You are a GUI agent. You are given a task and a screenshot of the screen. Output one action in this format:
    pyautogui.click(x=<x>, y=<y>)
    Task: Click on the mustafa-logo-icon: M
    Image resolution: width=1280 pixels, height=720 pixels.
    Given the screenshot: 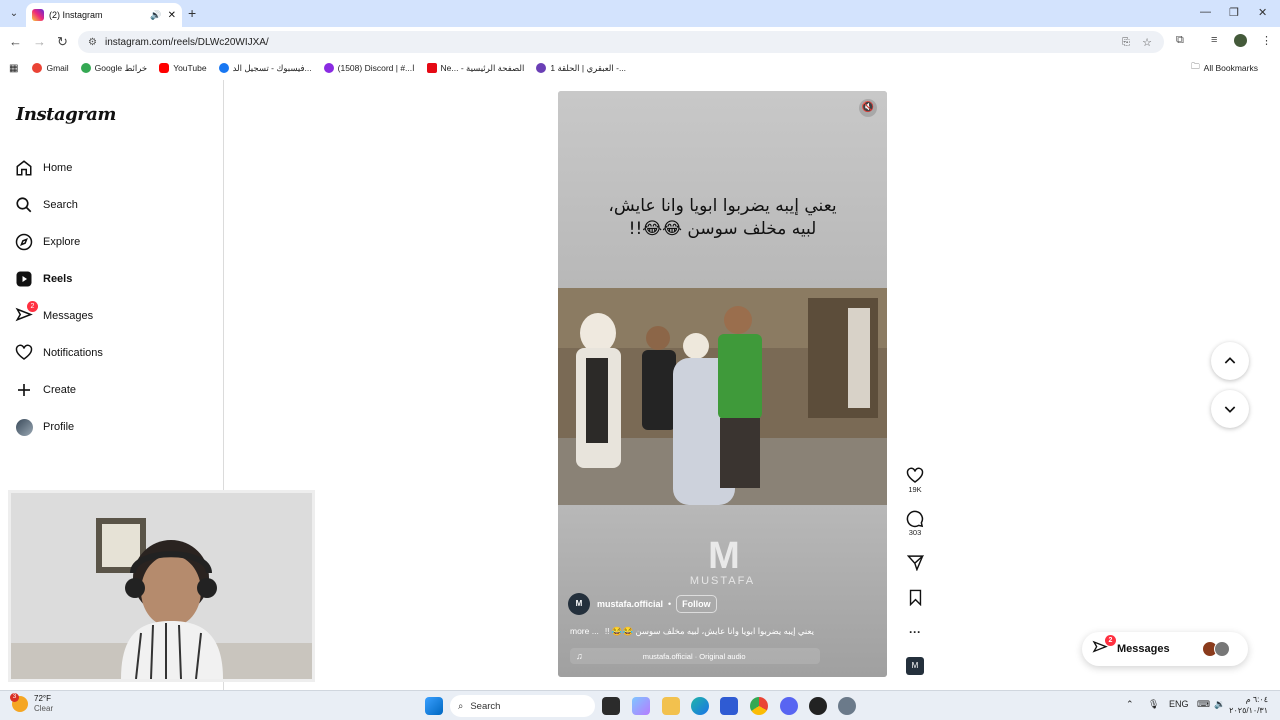 What is the action you would take?
    pyautogui.click(x=724, y=556)
    